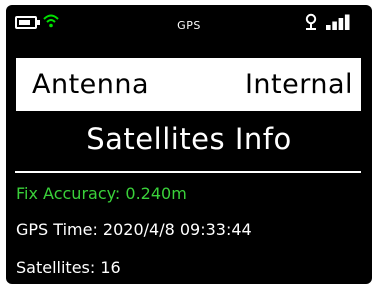 This screenshot has height=289, width=379. Describe the element at coordinates (134, 229) in the screenshot. I see `gps-time-text: GPS Time: 2020/4/8 09:33:44` at that location.